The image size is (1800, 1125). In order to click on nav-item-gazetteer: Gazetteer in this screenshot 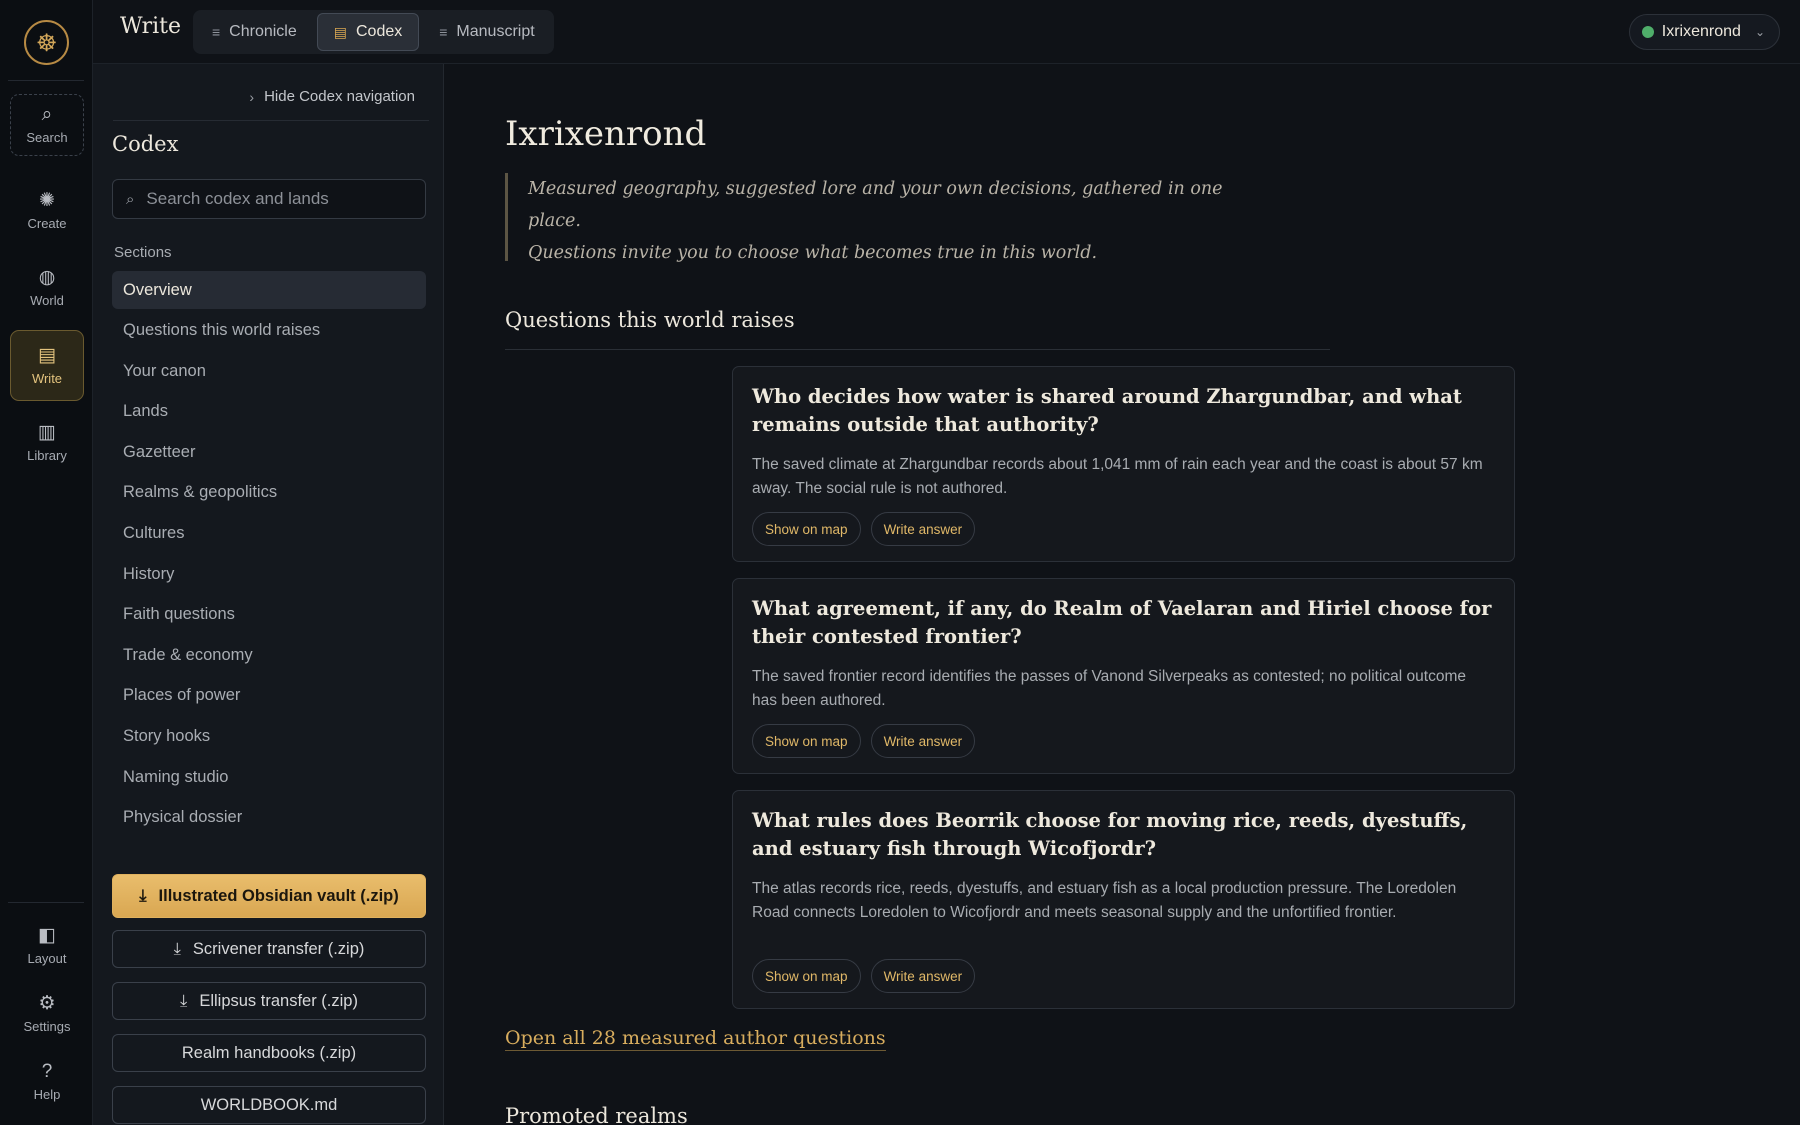, I will do `click(269, 452)`.